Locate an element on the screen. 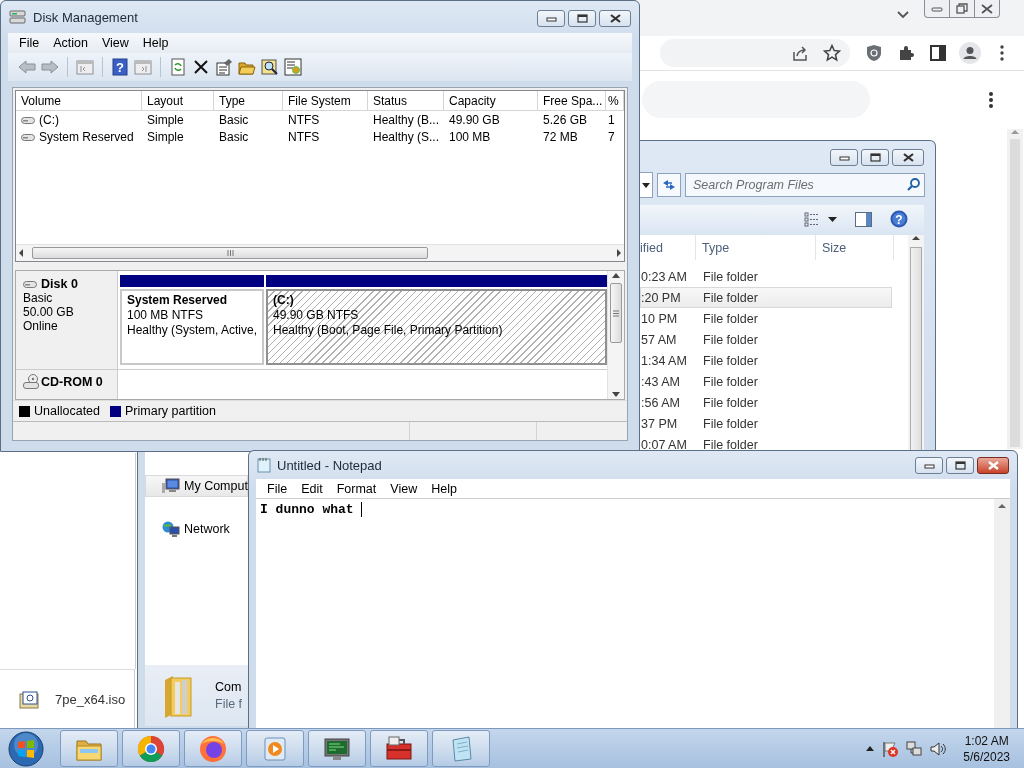 This screenshot has width=1024, height=768. column-header: Status is located at coordinates (406, 100).